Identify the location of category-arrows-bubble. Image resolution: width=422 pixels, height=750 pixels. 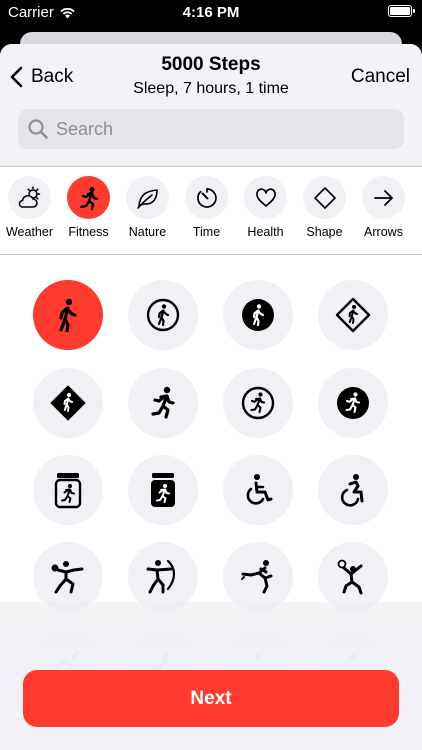
(383, 197).